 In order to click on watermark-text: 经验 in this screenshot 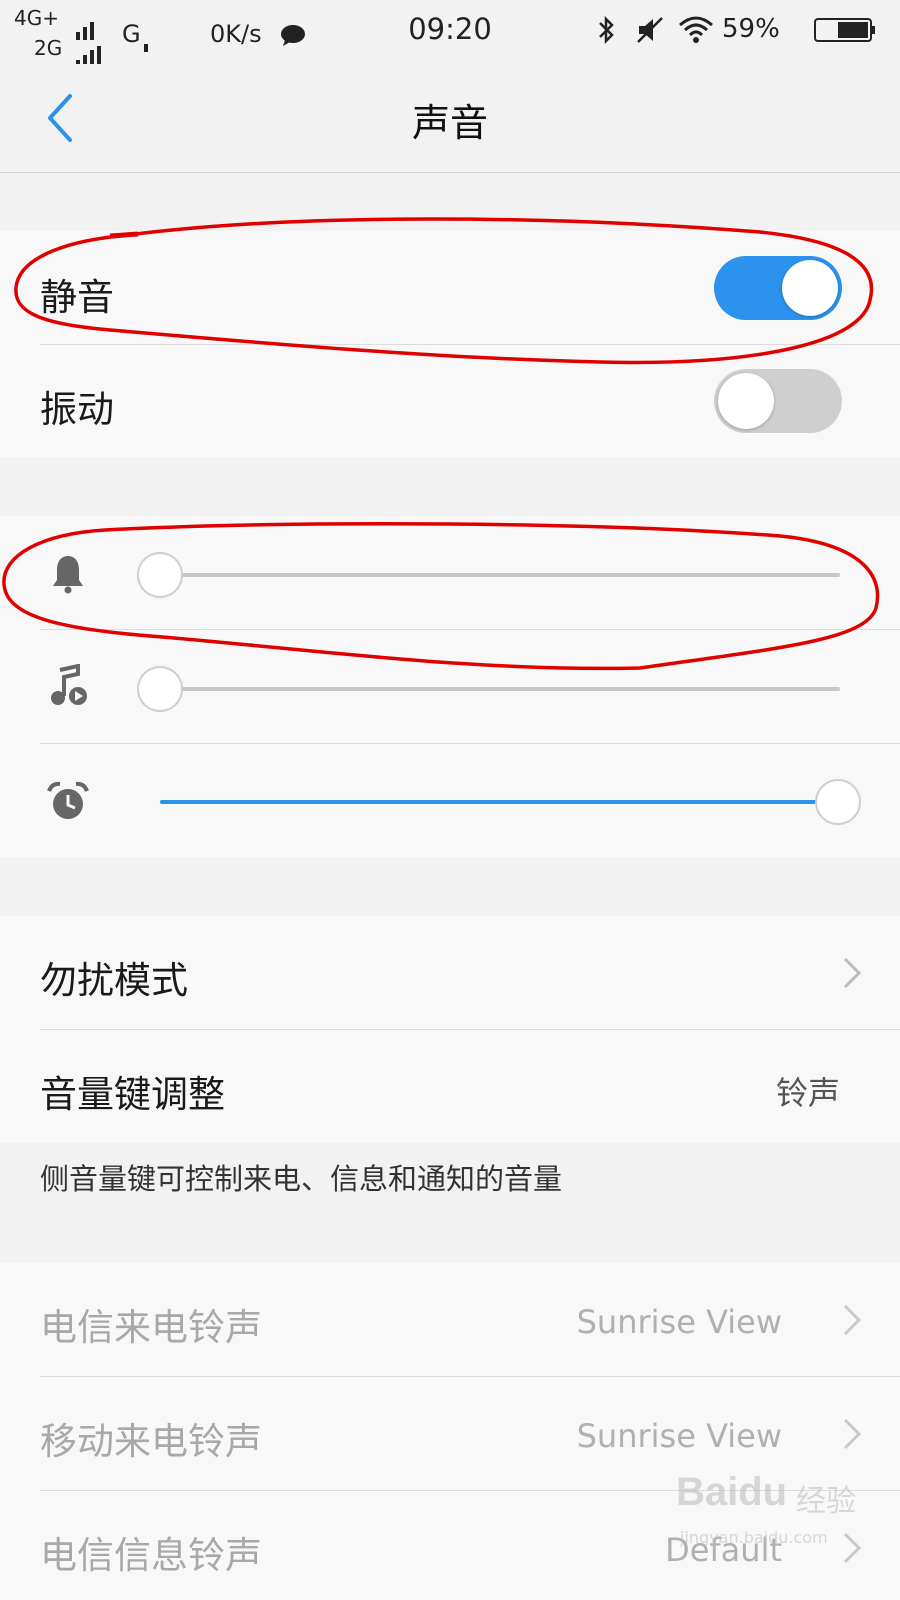, I will do `click(826, 1501)`.